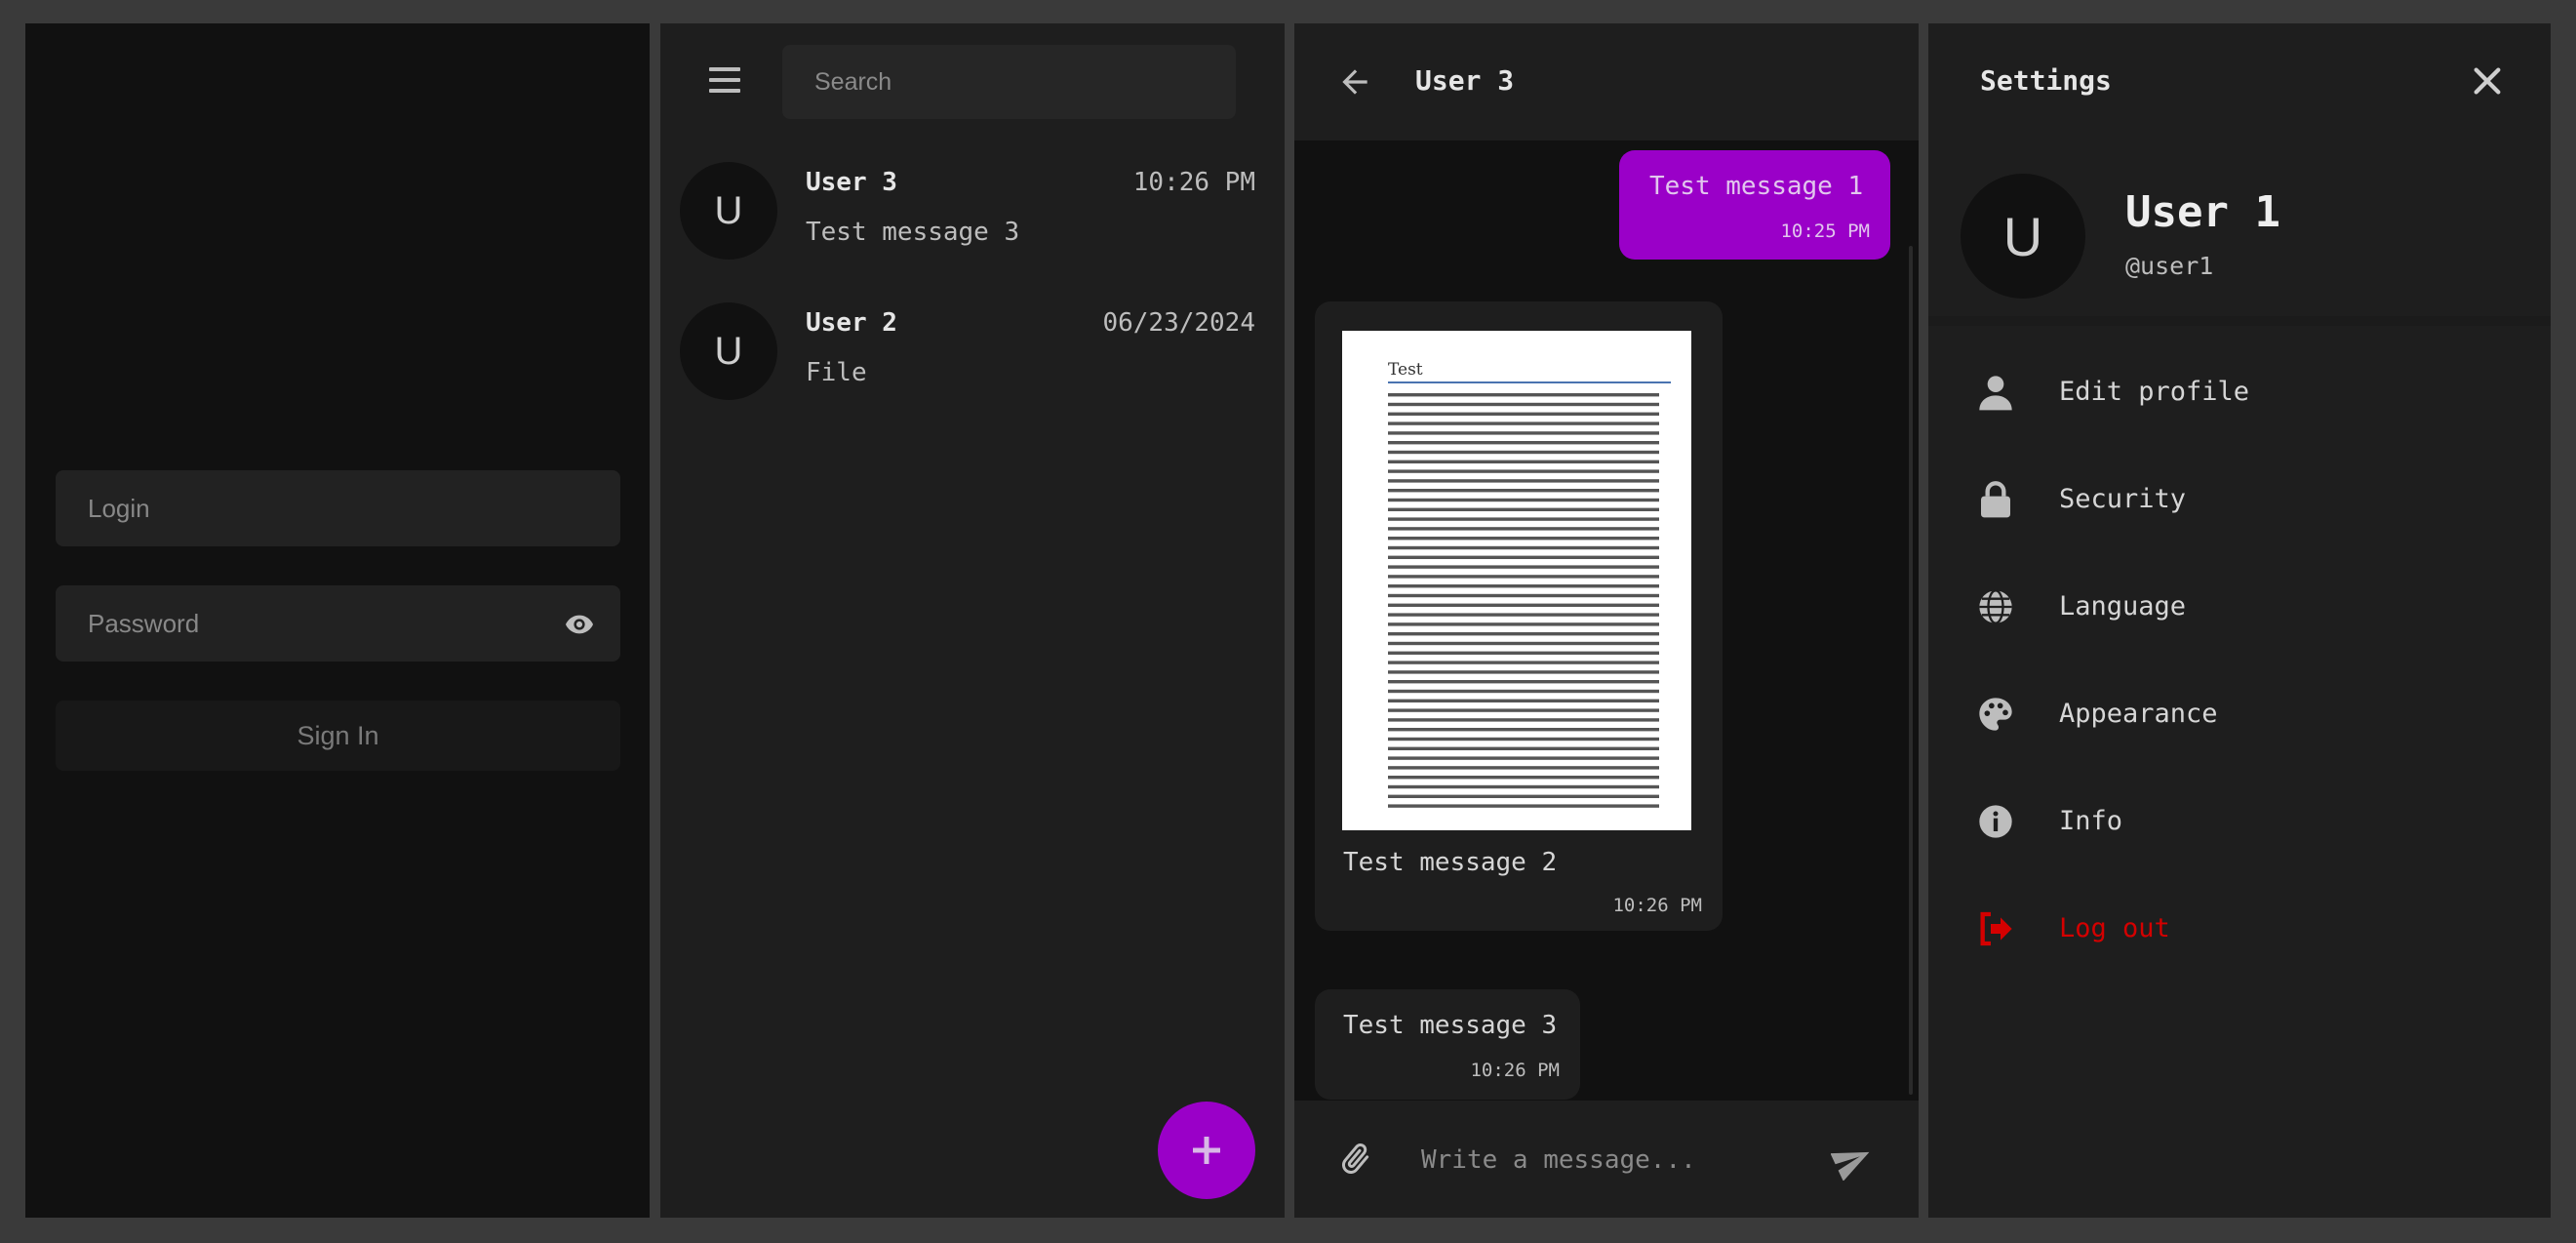 Image resolution: width=2576 pixels, height=1243 pixels. I want to click on lock-icon, so click(1995, 499).